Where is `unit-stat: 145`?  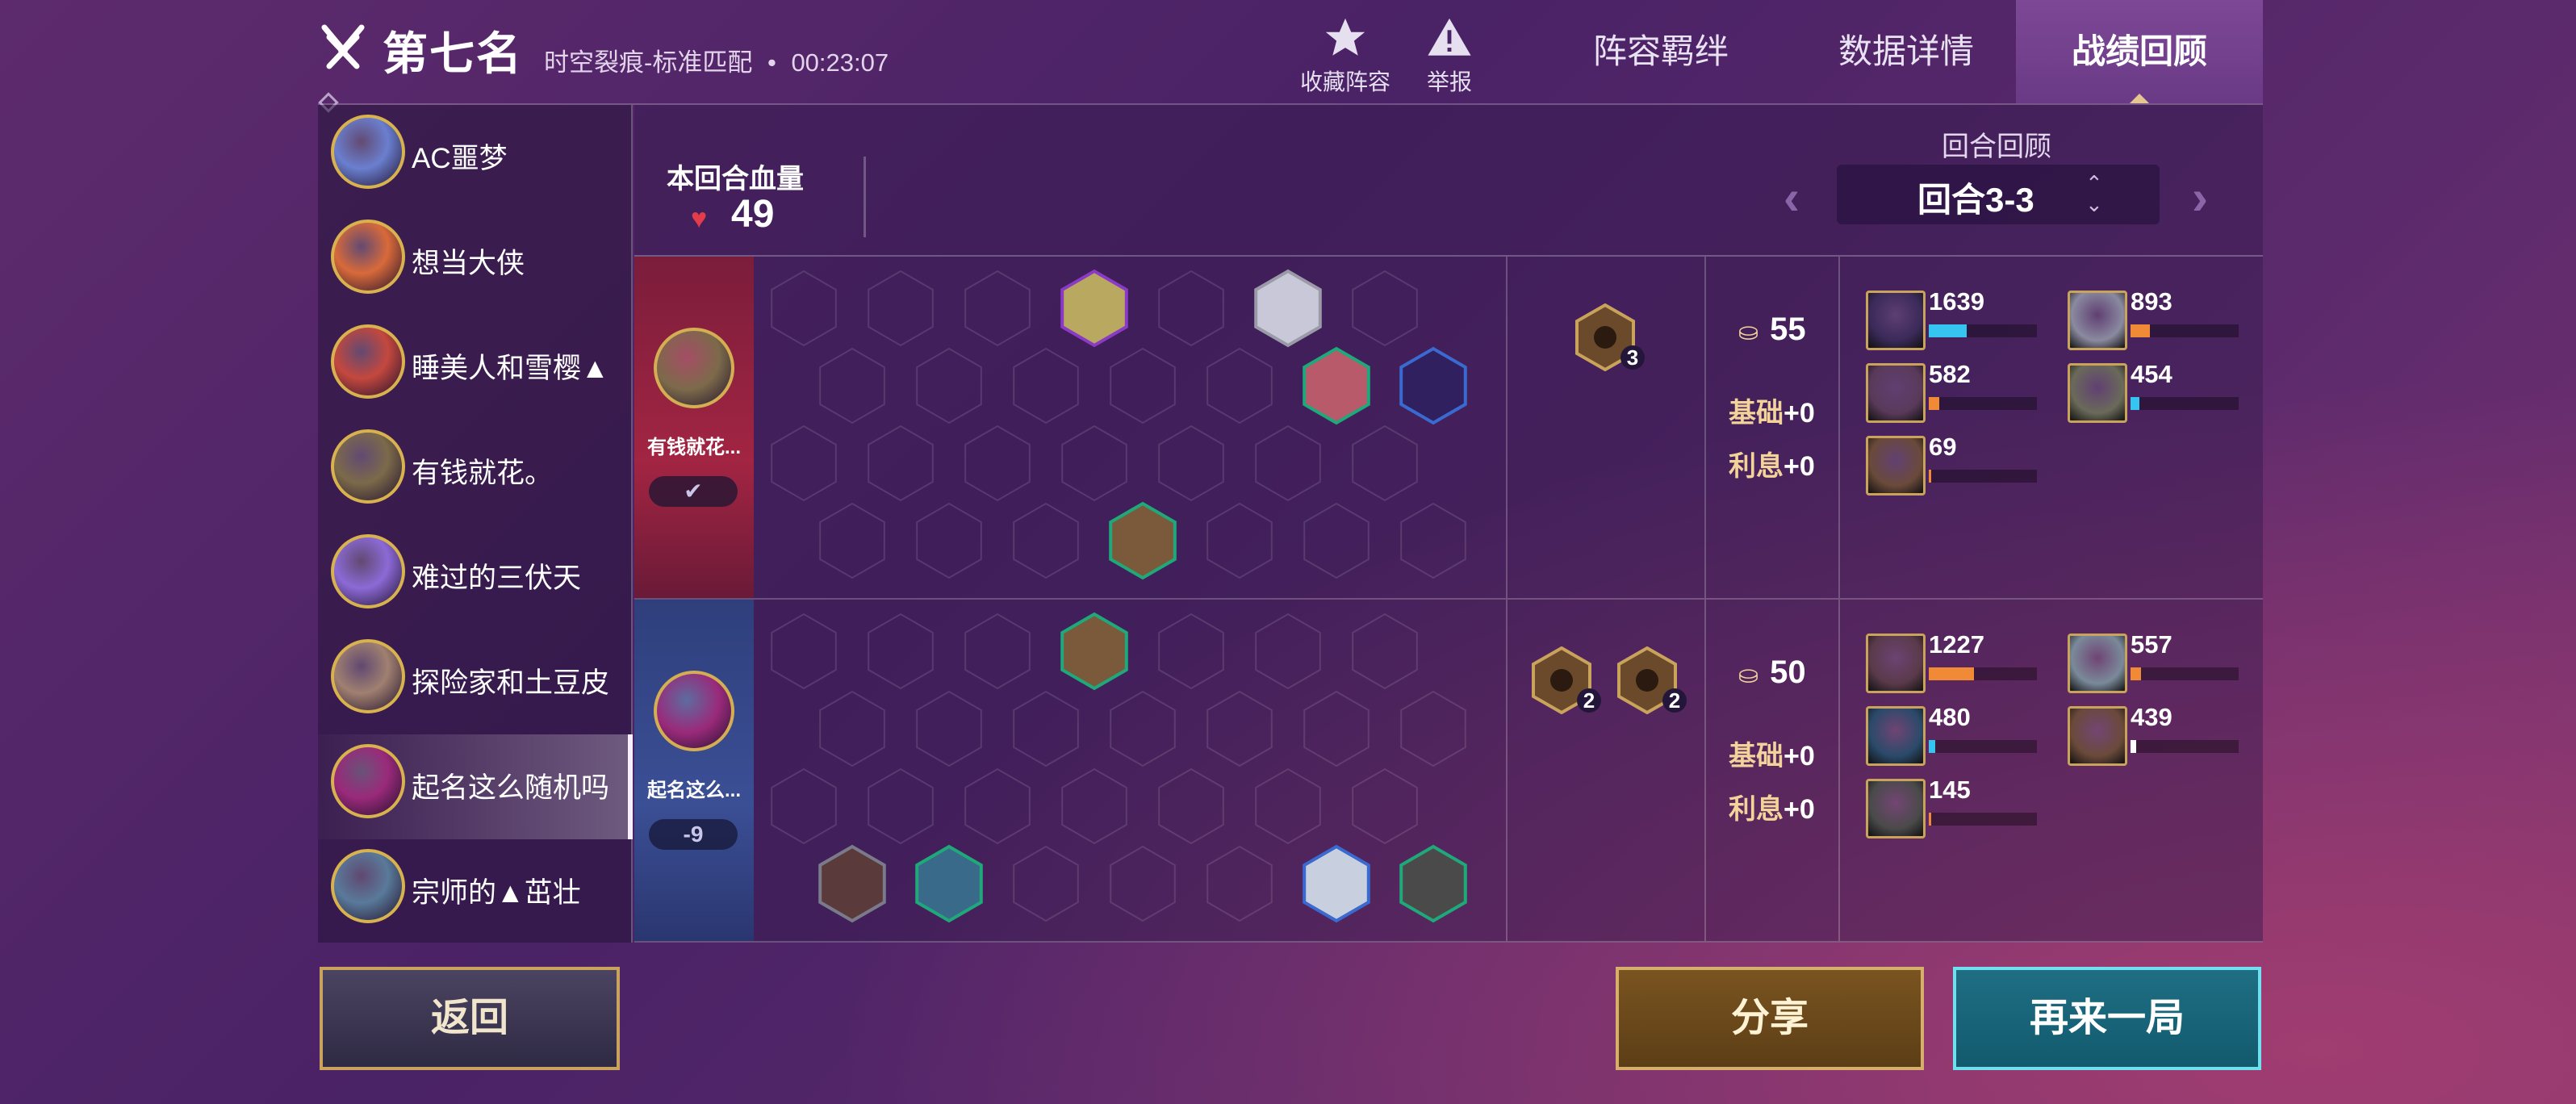
unit-stat: 145 is located at coordinates (1954, 807).